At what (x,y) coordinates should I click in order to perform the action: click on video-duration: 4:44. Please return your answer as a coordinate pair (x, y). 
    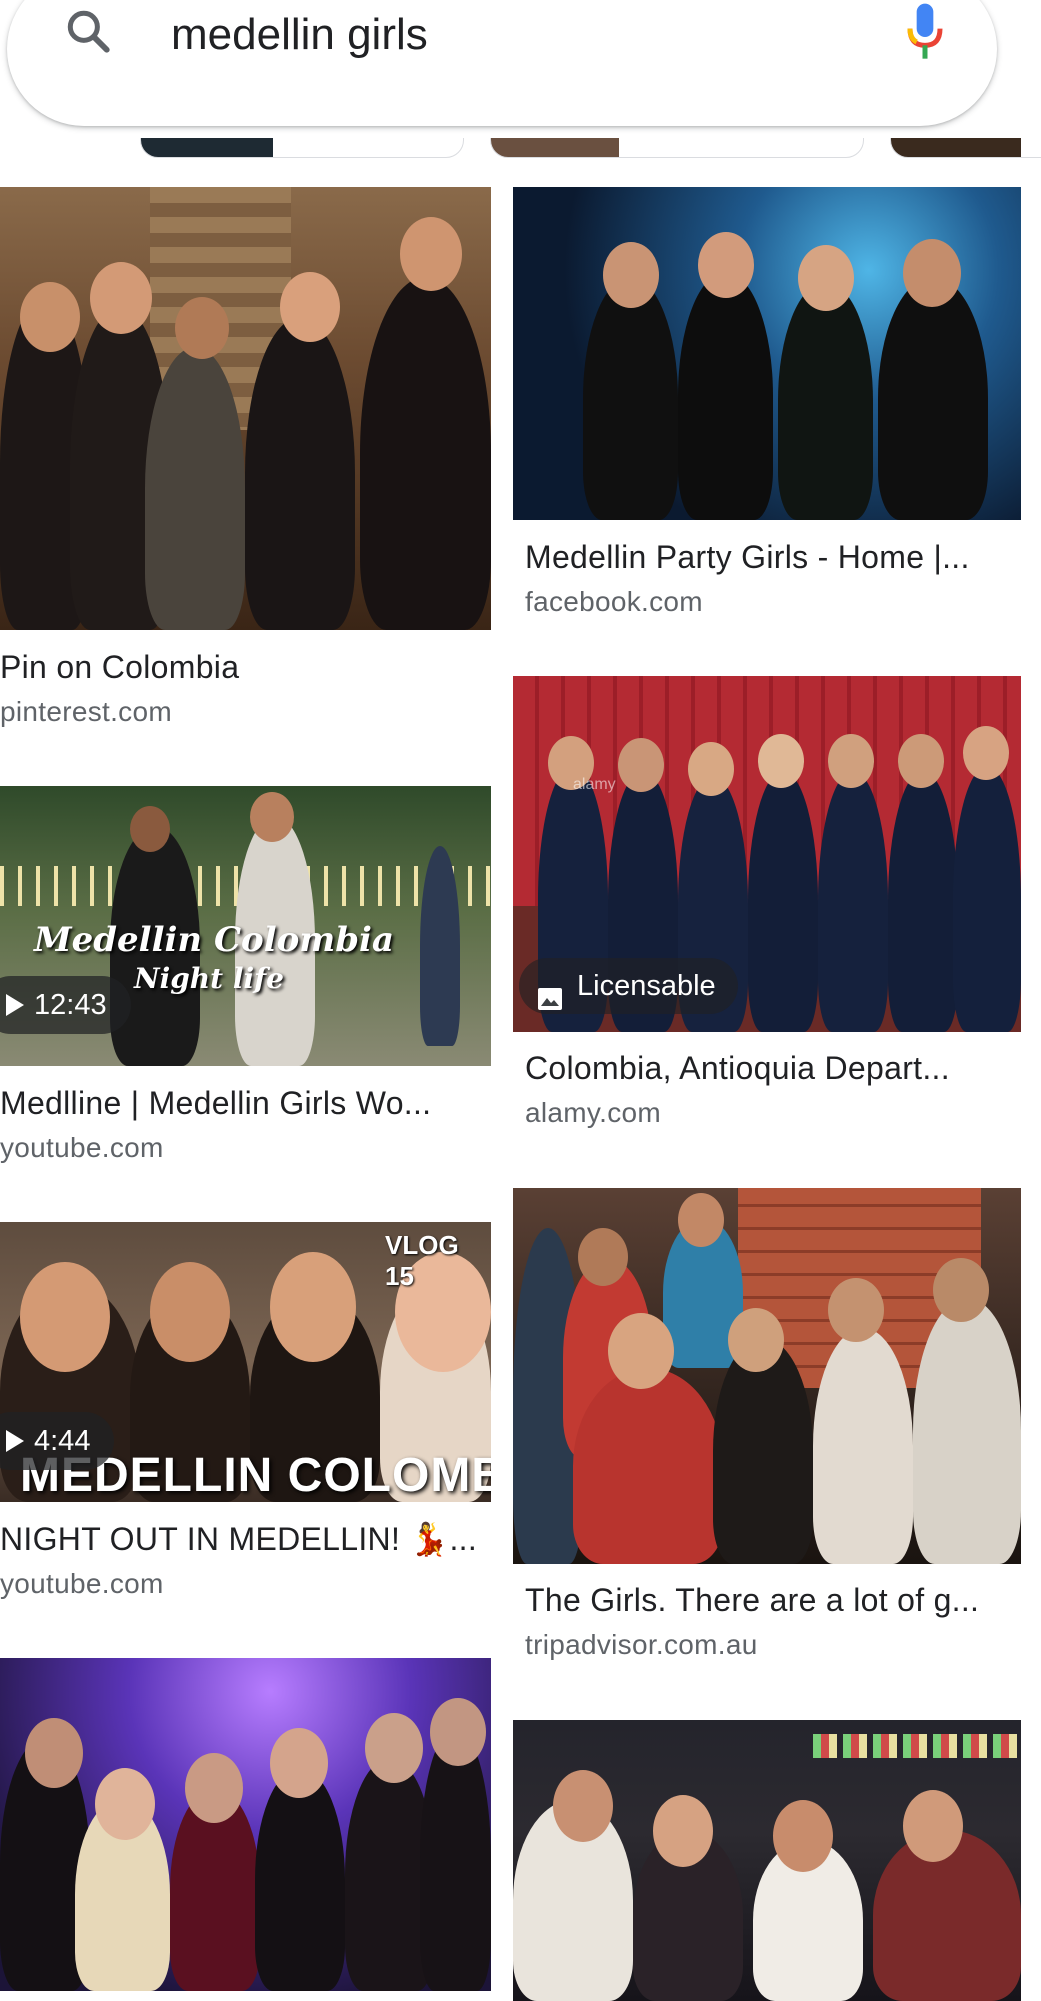
    Looking at the image, I should click on (57, 1441).